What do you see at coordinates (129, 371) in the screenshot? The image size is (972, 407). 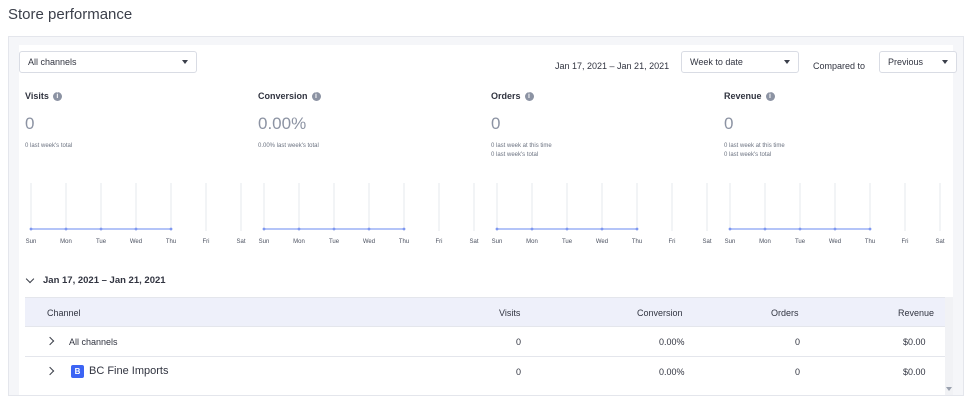 I see `channel-name: BC Fine Imports` at bounding box center [129, 371].